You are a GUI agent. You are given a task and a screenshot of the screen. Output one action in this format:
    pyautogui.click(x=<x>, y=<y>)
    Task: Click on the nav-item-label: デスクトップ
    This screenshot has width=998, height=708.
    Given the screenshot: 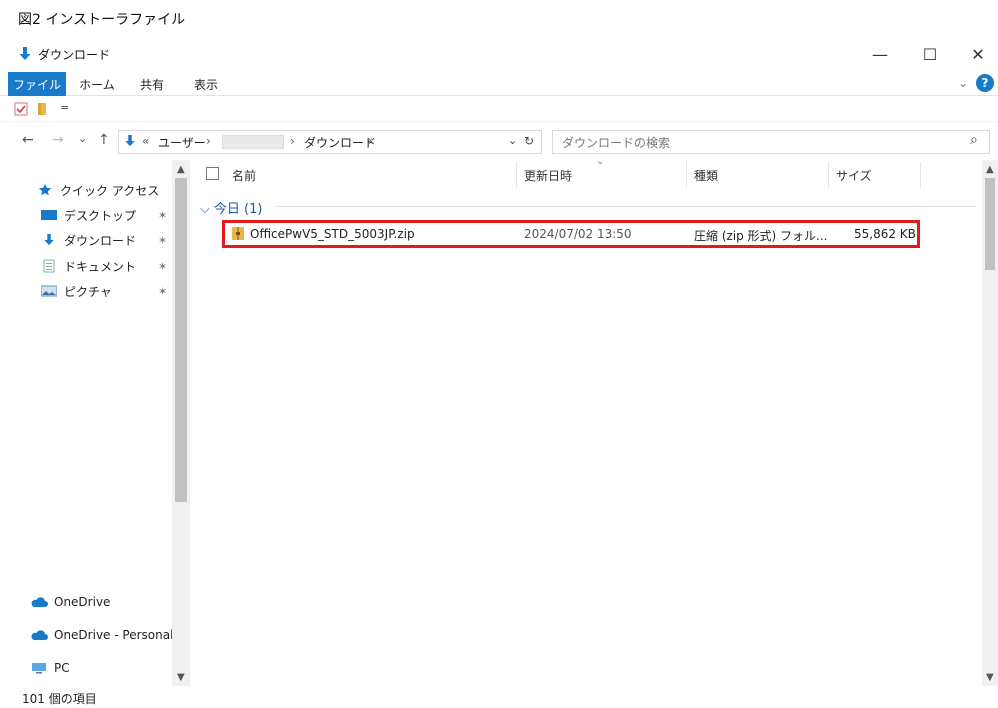 What is the action you would take?
    pyautogui.click(x=100, y=215)
    